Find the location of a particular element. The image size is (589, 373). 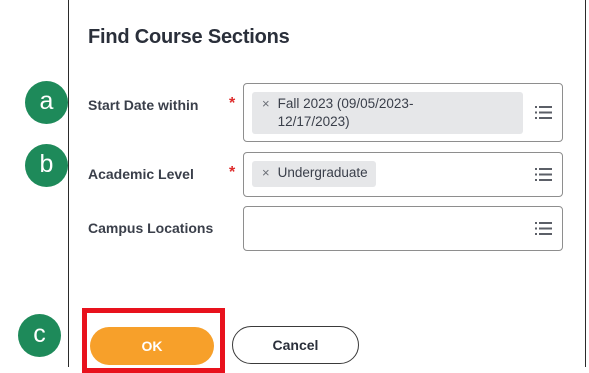

start-date-selected-pill: × Fall 2023 (09/05/2023- 12/17/2023) is located at coordinates (387, 113).